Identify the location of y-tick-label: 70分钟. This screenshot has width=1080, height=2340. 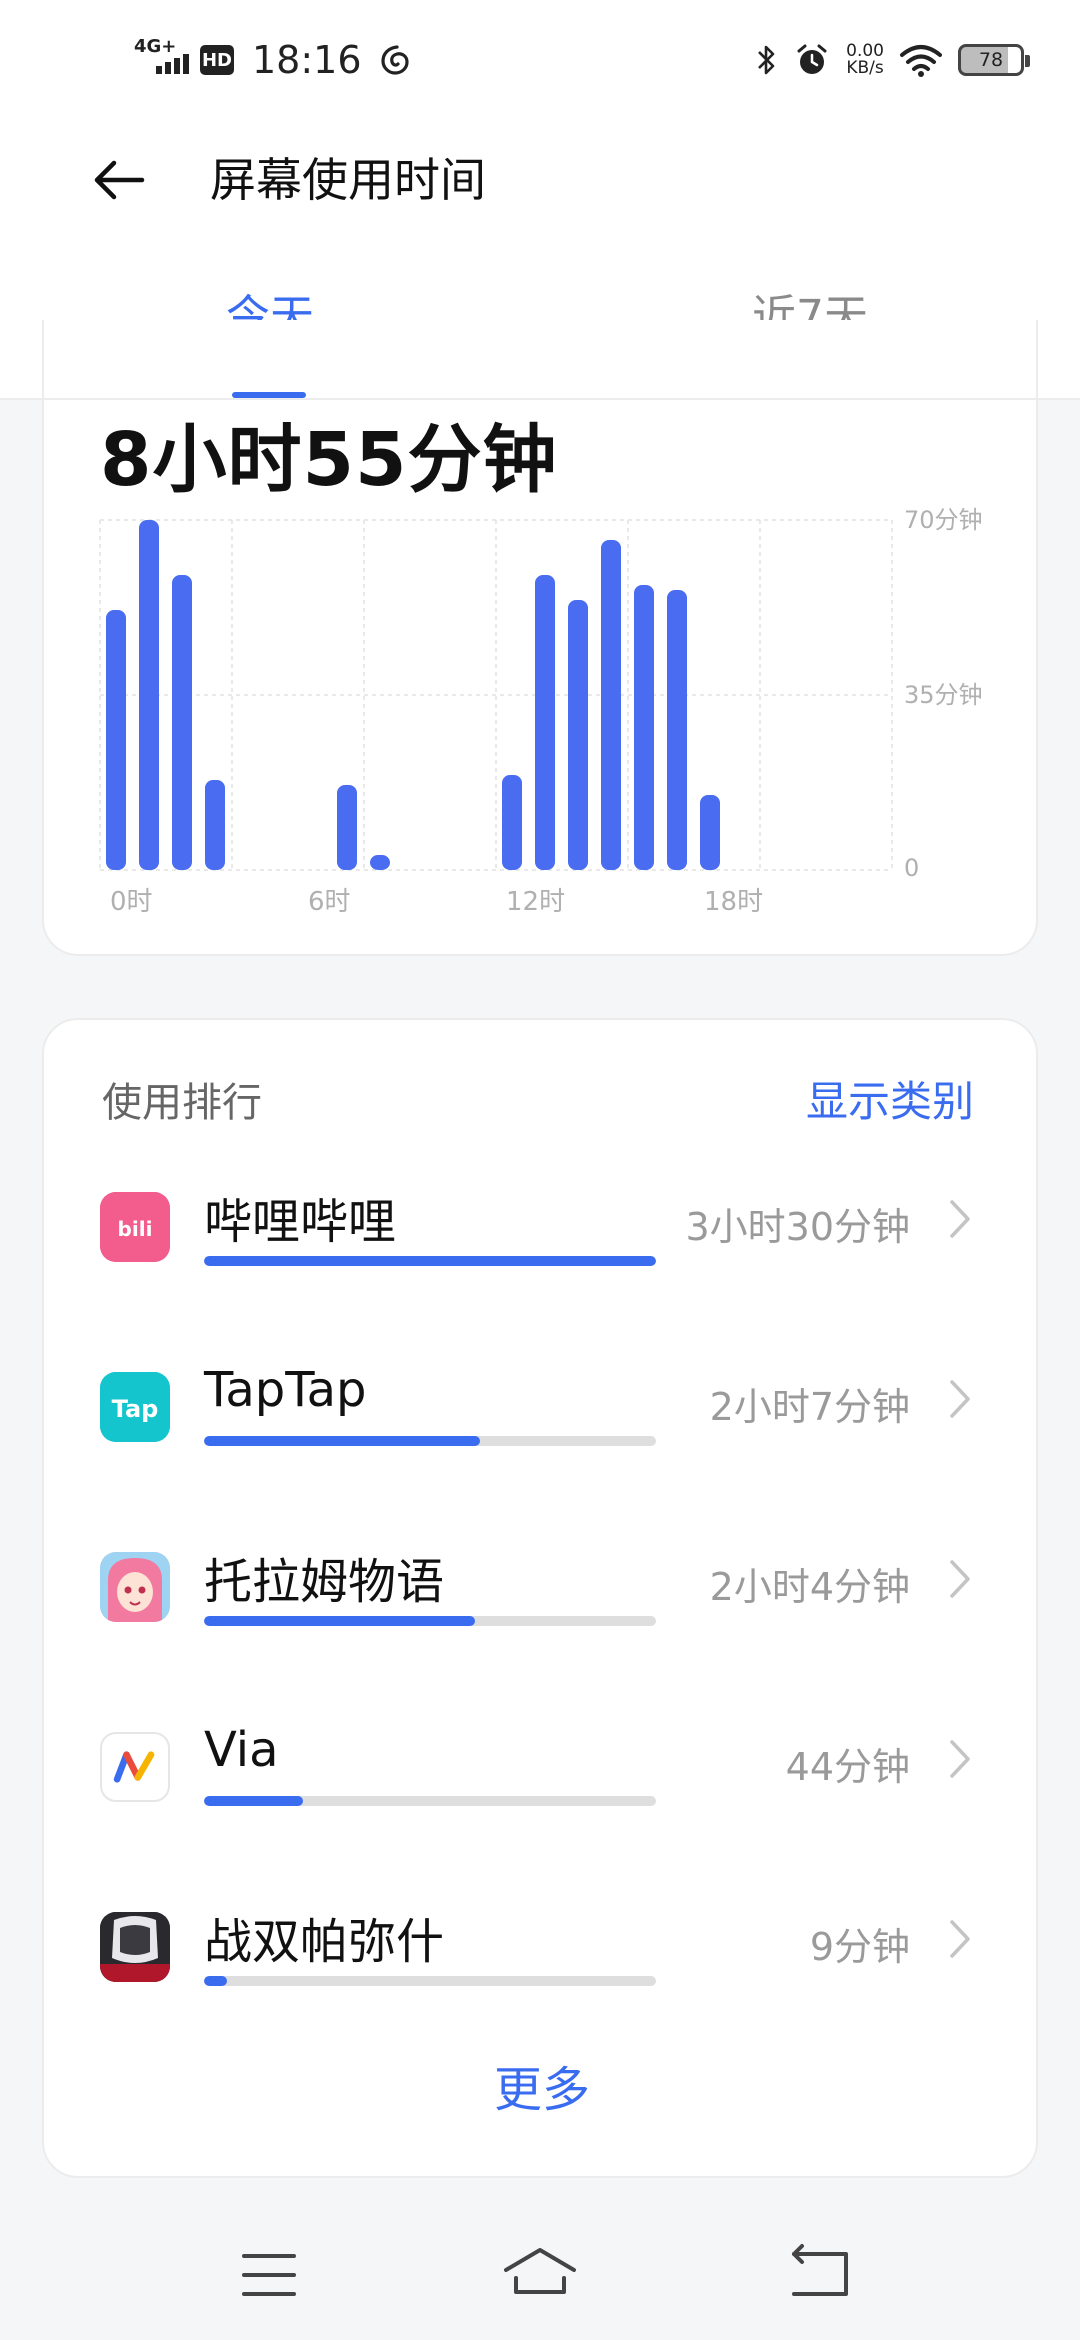
(943, 520).